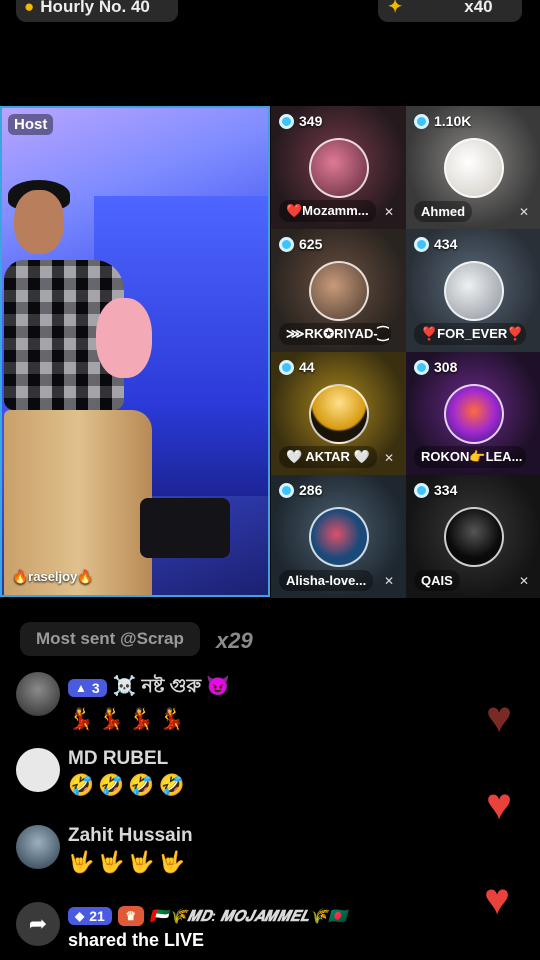 The height and width of the screenshot is (960, 540). Describe the element at coordinates (130, 916) in the screenshot. I see `fan-badge-icon: ♛` at that location.